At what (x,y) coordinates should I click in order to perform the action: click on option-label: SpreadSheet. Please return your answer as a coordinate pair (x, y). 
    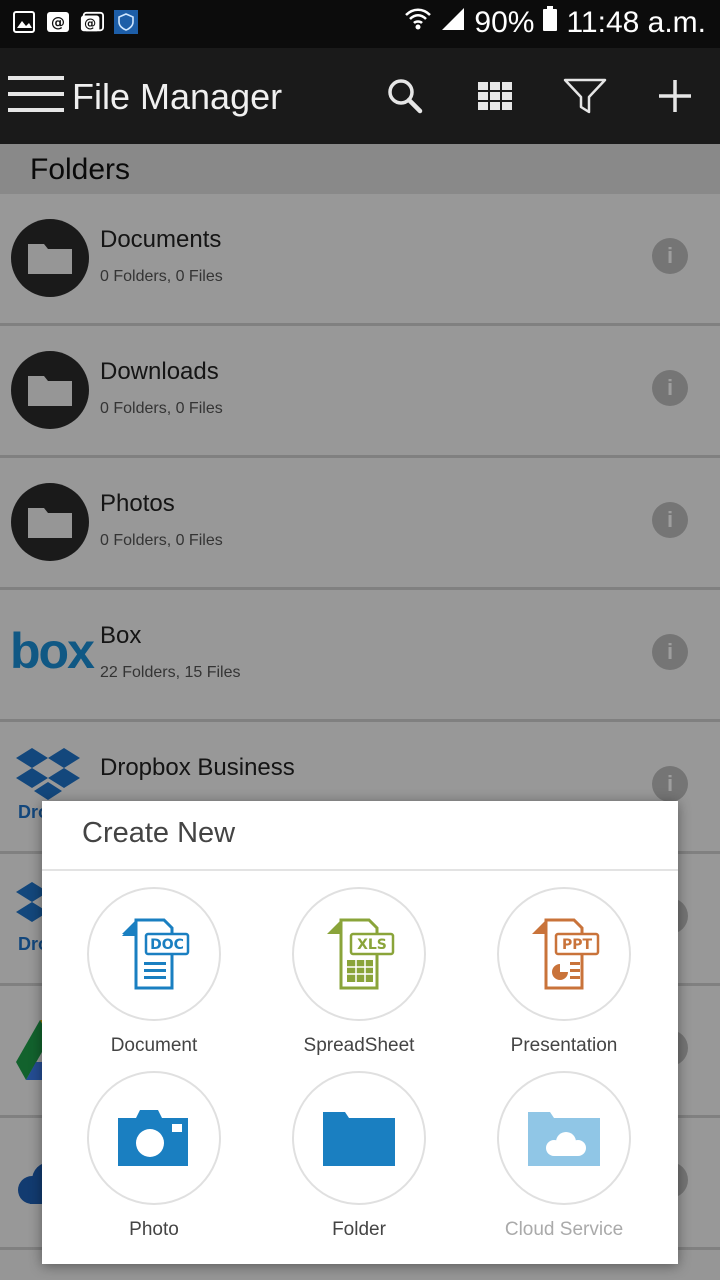
    Looking at the image, I should click on (359, 1045).